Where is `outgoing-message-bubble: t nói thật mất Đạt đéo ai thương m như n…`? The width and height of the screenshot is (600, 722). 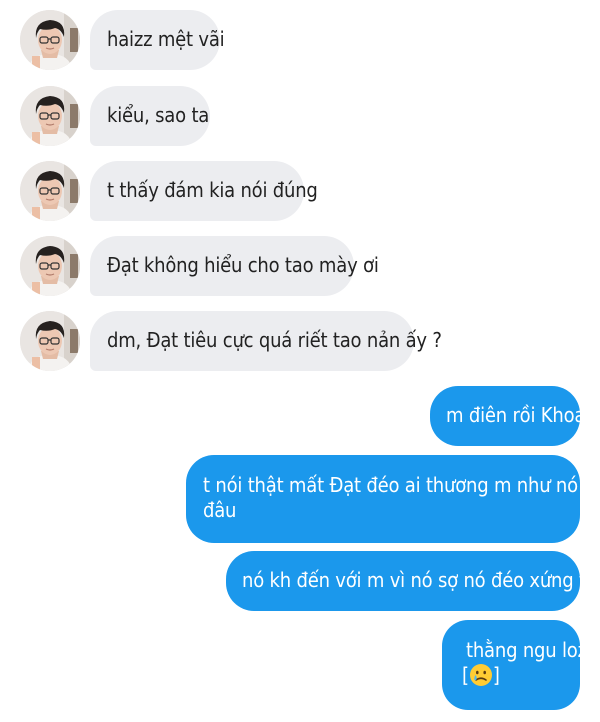
outgoing-message-bubble: t nói thật mất Đạt đéo ai thương m như n… is located at coordinates (383, 499).